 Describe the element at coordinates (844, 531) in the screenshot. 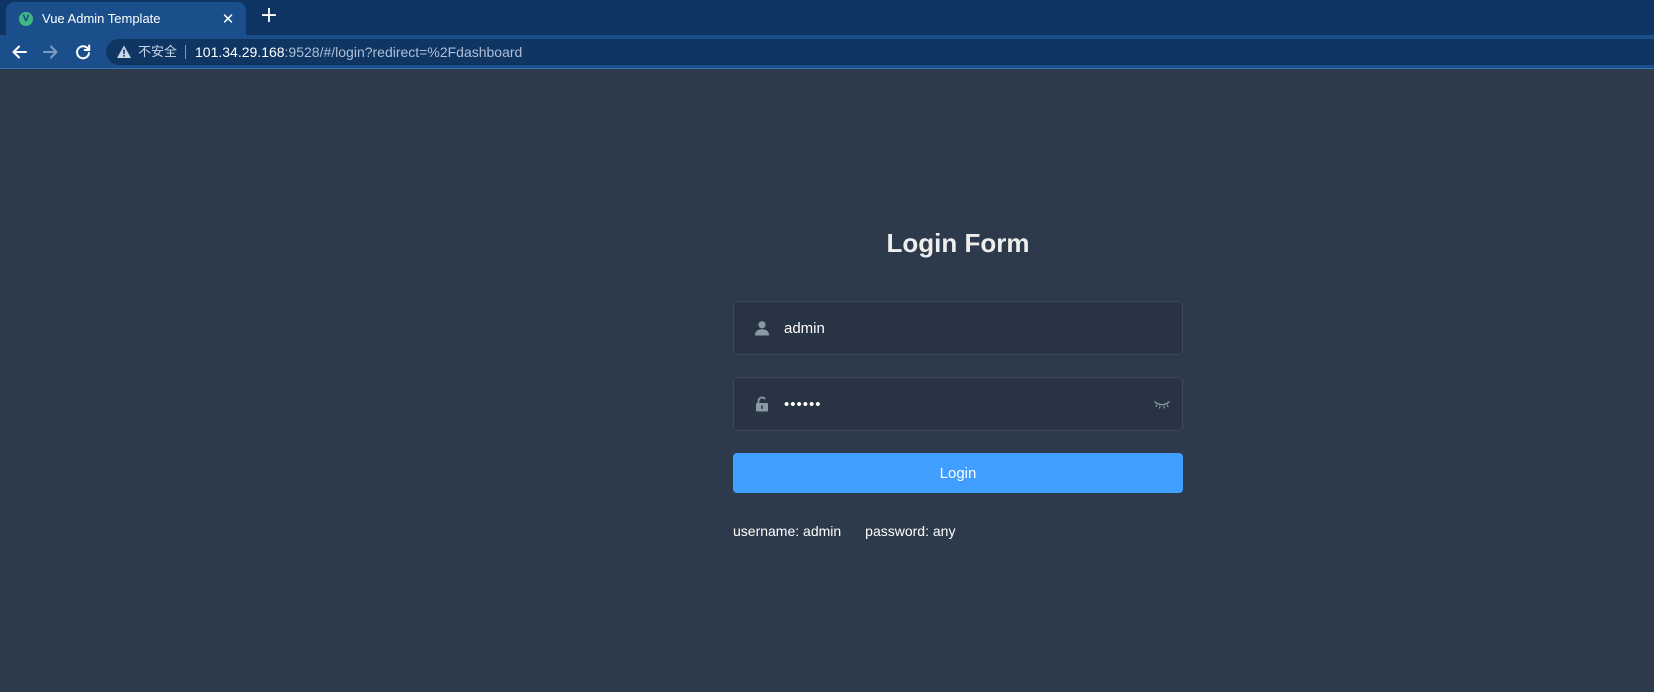

I see `login-tips: username: admin password: any` at that location.